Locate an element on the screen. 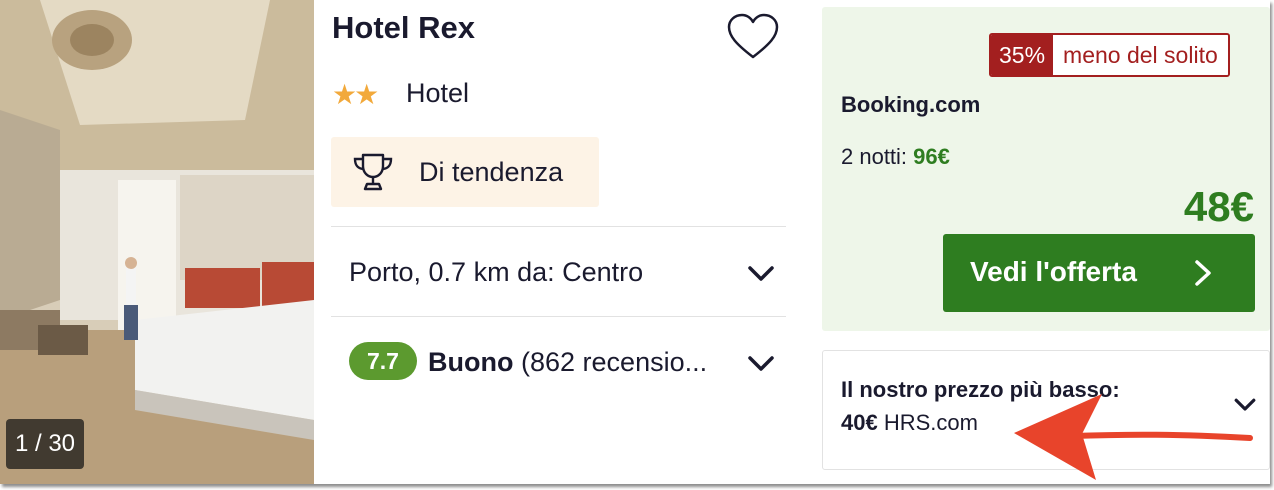  photo-counter: 1 / 30 is located at coordinates (45, 444).